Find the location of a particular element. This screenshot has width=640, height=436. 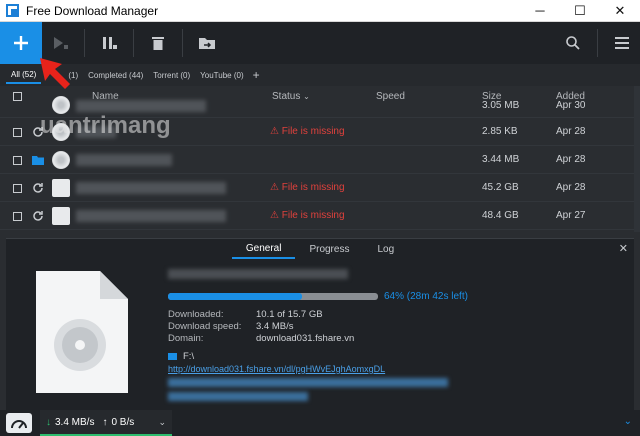

download-progress-bar is located at coordinates (273, 296).